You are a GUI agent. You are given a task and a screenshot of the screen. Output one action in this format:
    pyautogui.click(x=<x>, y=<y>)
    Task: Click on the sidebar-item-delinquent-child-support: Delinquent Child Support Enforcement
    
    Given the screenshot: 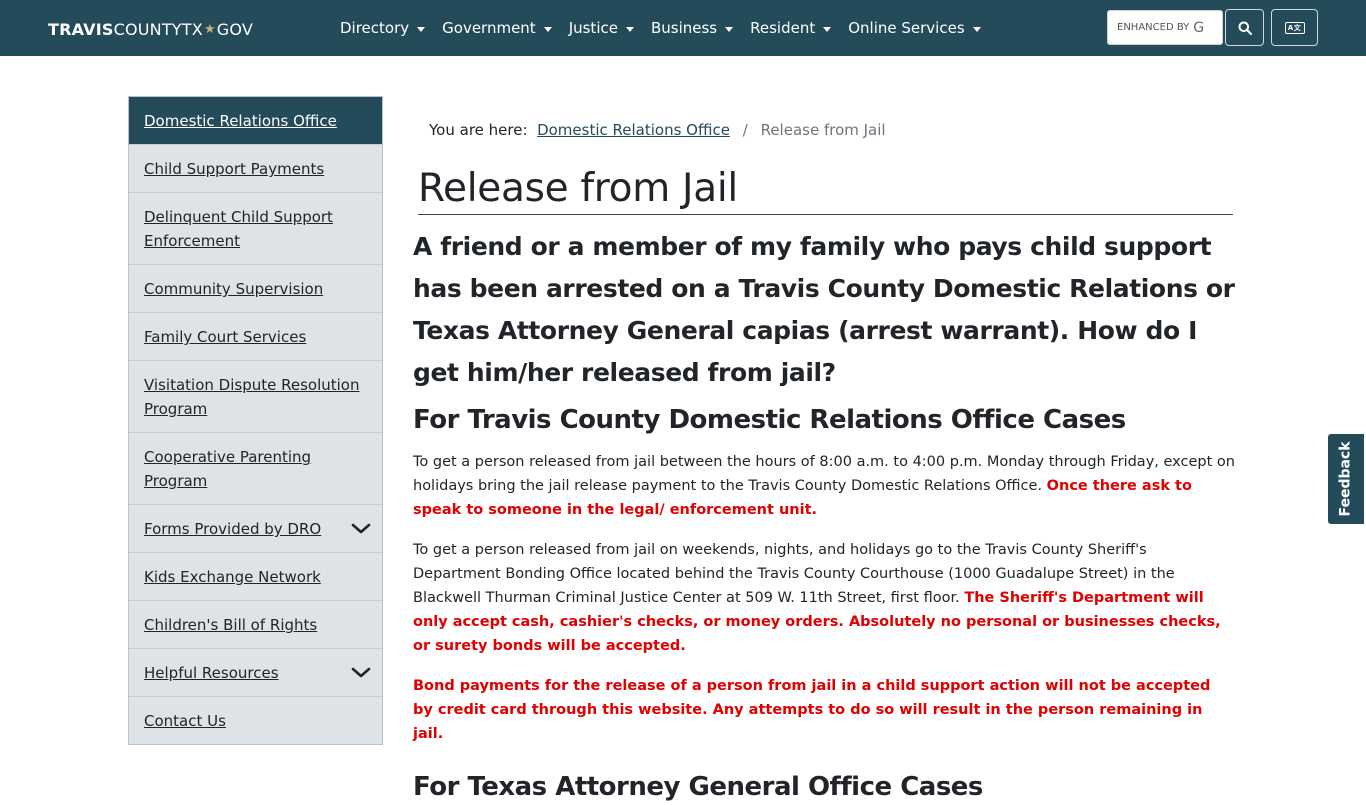 What is the action you would take?
    pyautogui.click(x=255, y=228)
    